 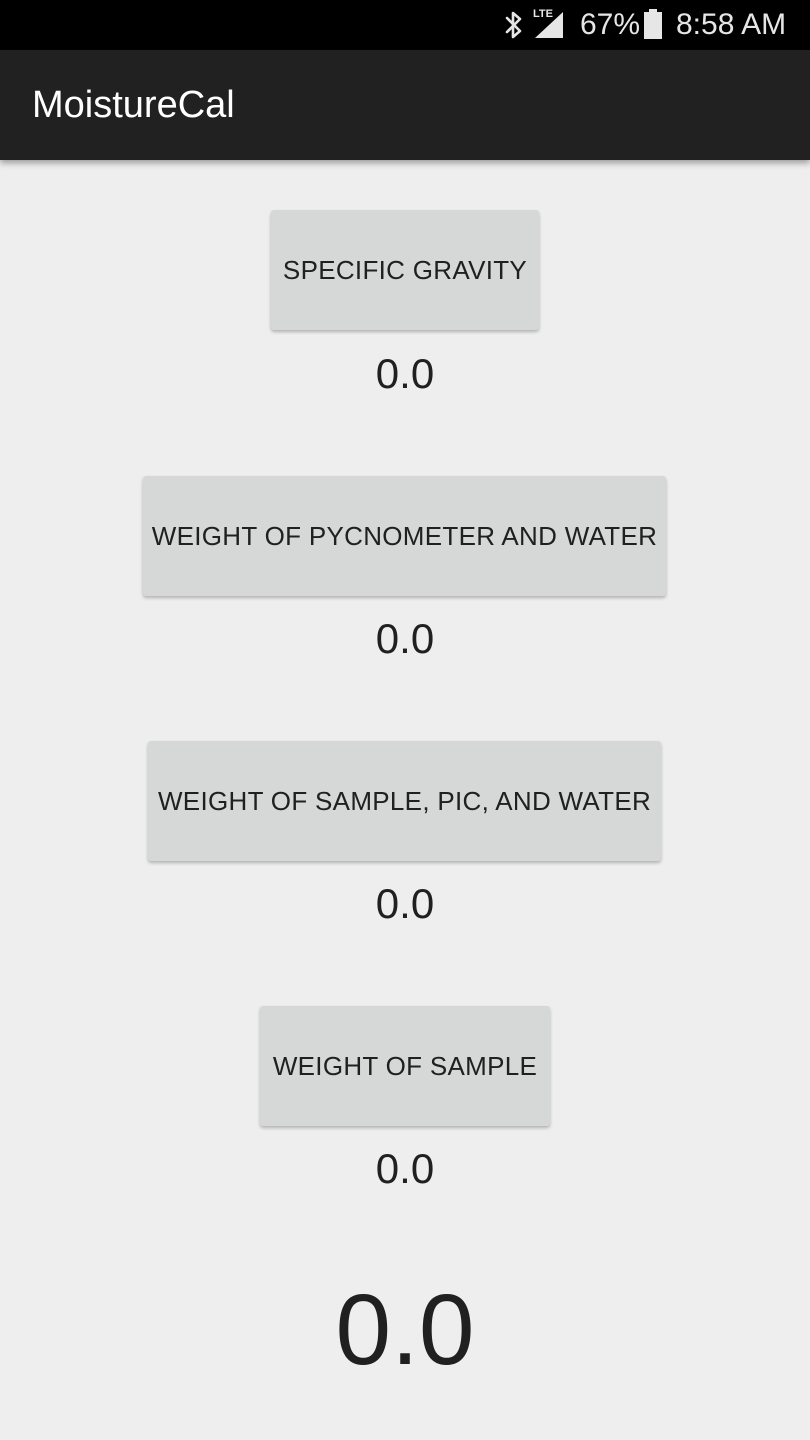 I want to click on status-bar: LTE 67% 8:58 AM, so click(x=405, y=25).